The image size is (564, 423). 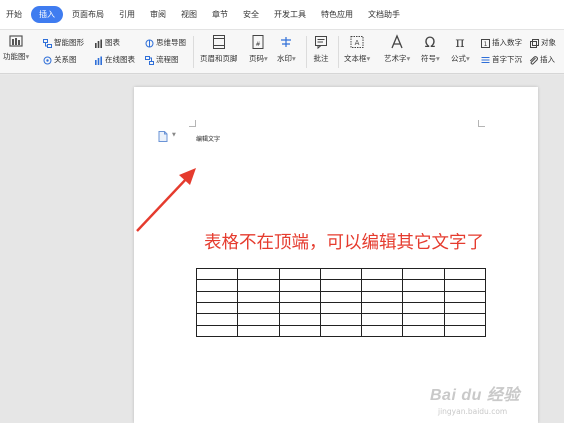 I want to click on tab-2: 页面布局, so click(x=88, y=14).